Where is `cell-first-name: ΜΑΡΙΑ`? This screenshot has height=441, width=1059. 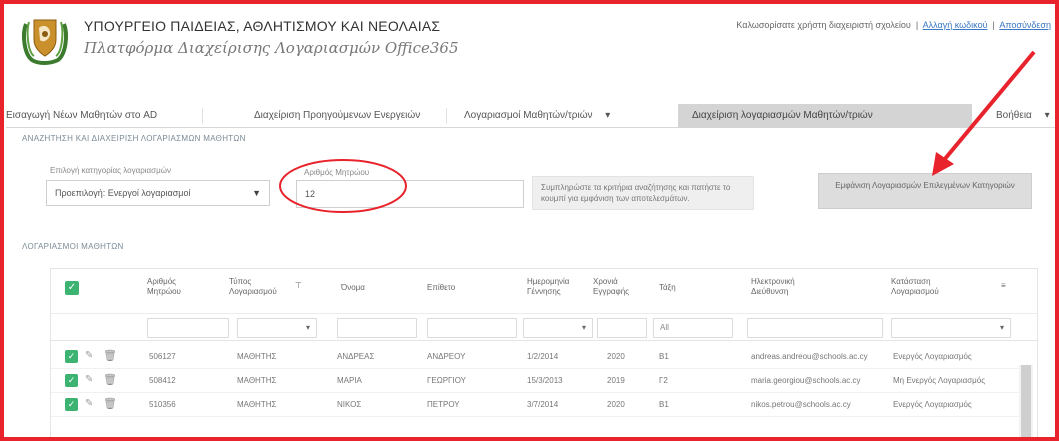 cell-first-name: ΜΑΡΙΑ is located at coordinates (349, 380).